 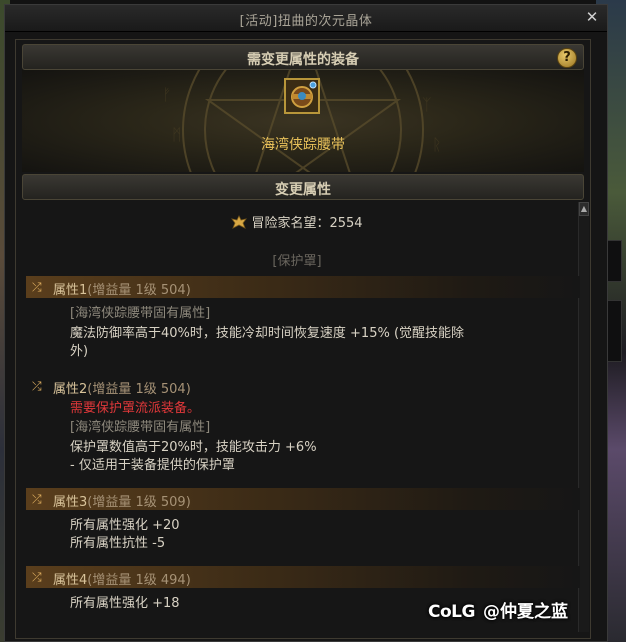 What do you see at coordinates (139, 580) in the screenshot?
I see `attribute-level: (增益量 1级 494)` at bounding box center [139, 580].